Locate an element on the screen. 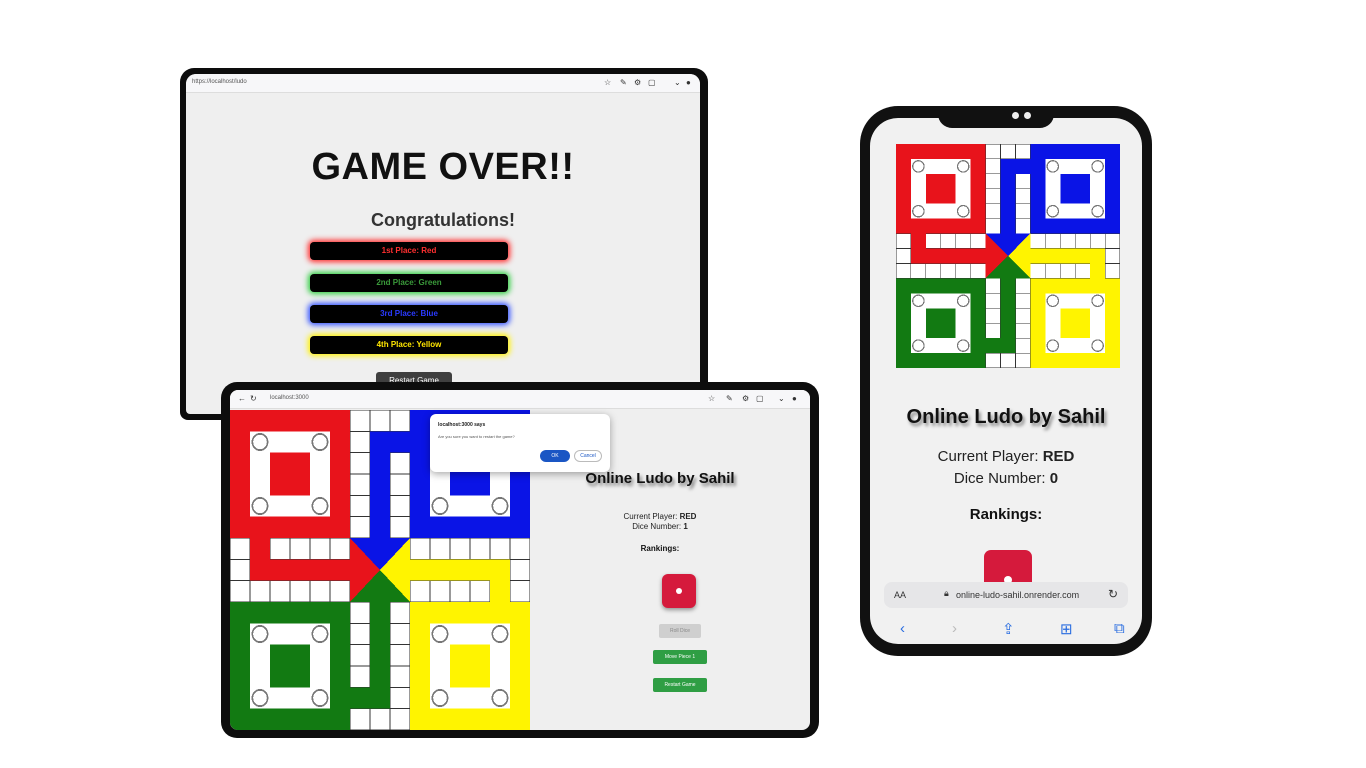 The height and width of the screenshot is (768, 1366). rankings-heading: Rankings: is located at coordinates (1006, 514).